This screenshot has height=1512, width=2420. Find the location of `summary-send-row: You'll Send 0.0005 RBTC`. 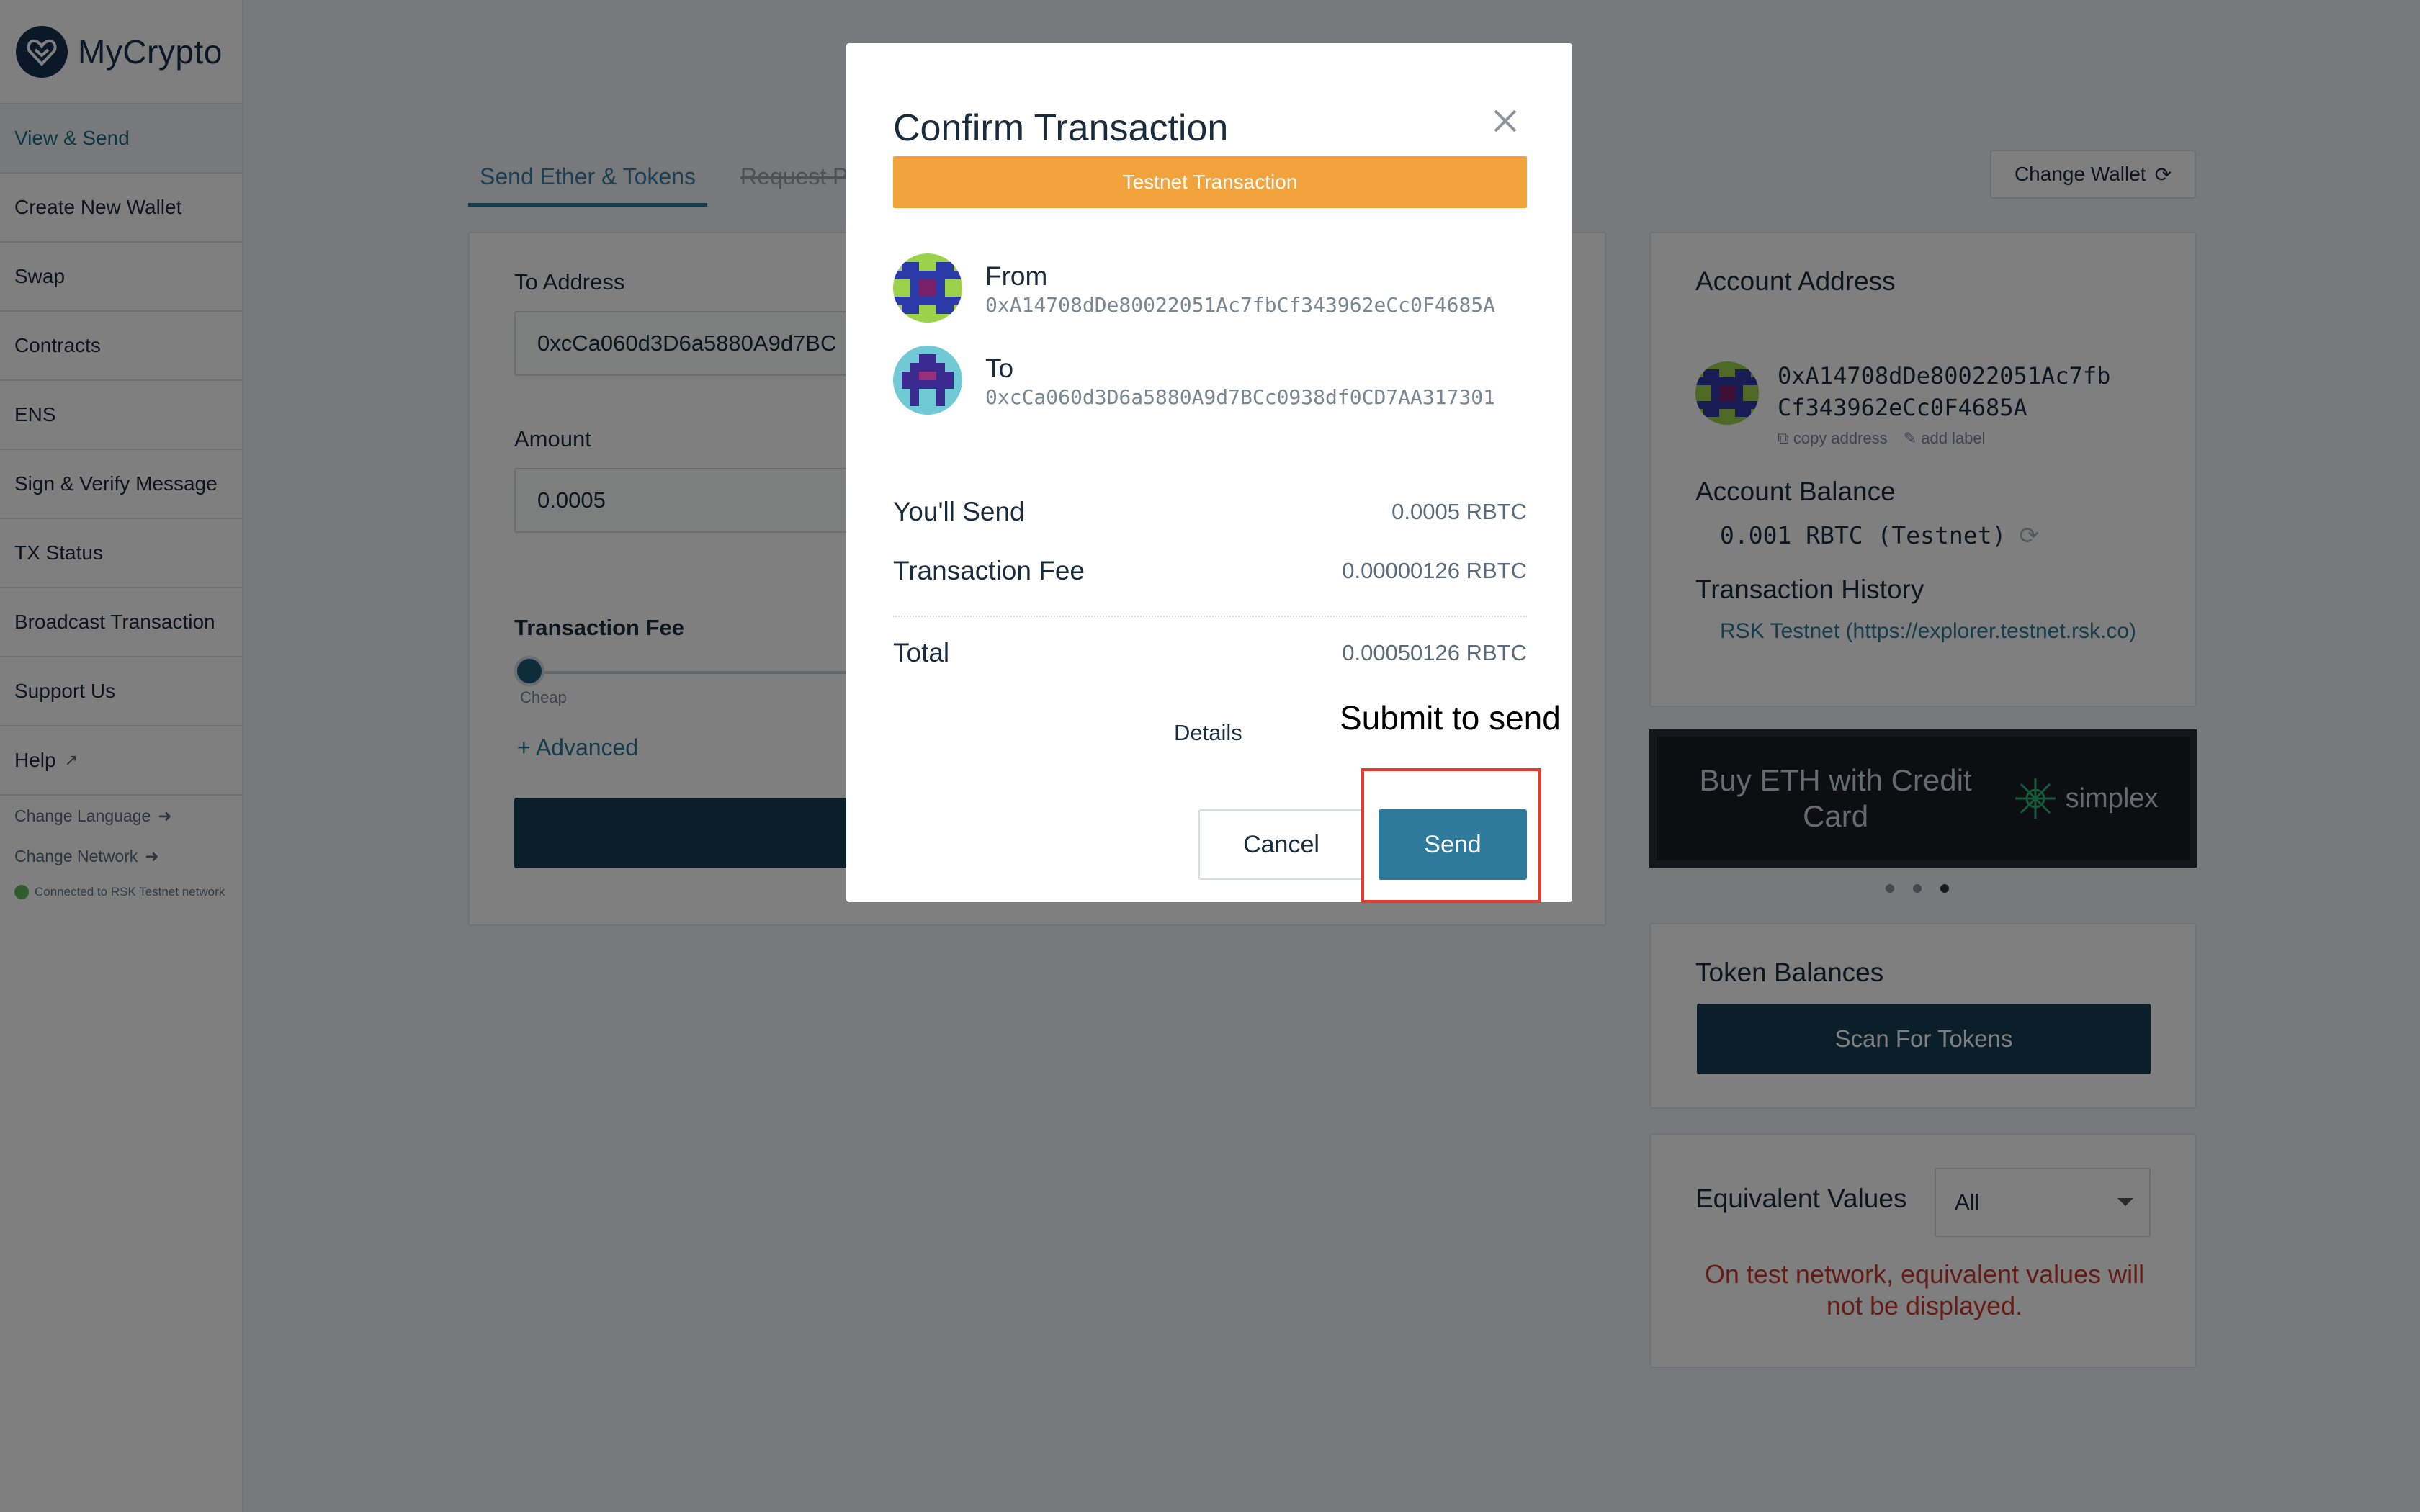

summary-send-row: You'll Send 0.0005 RBTC is located at coordinates (1210, 512).